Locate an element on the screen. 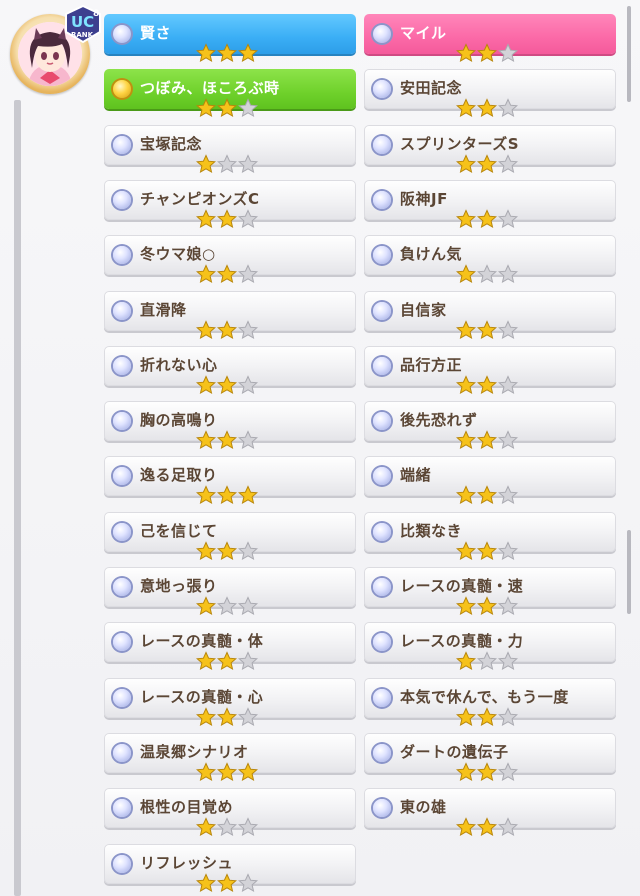 The width and height of the screenshot is (640, 896). skill-card: 賢さ is located at coordinates (230, 38).